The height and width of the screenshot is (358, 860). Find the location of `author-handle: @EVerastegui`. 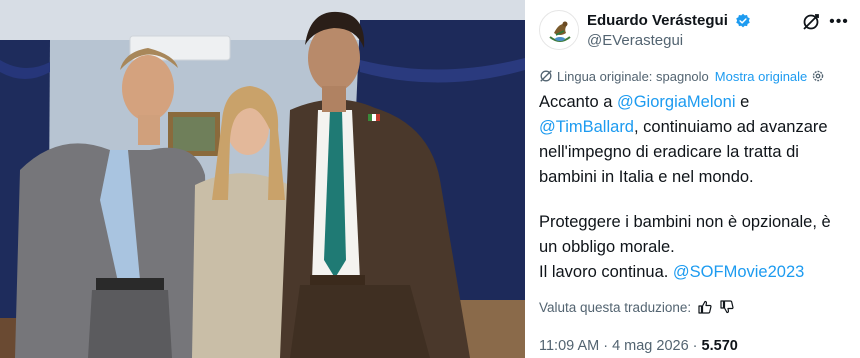

author-handle: @EVerastegui is located at coordinates (669, 41).